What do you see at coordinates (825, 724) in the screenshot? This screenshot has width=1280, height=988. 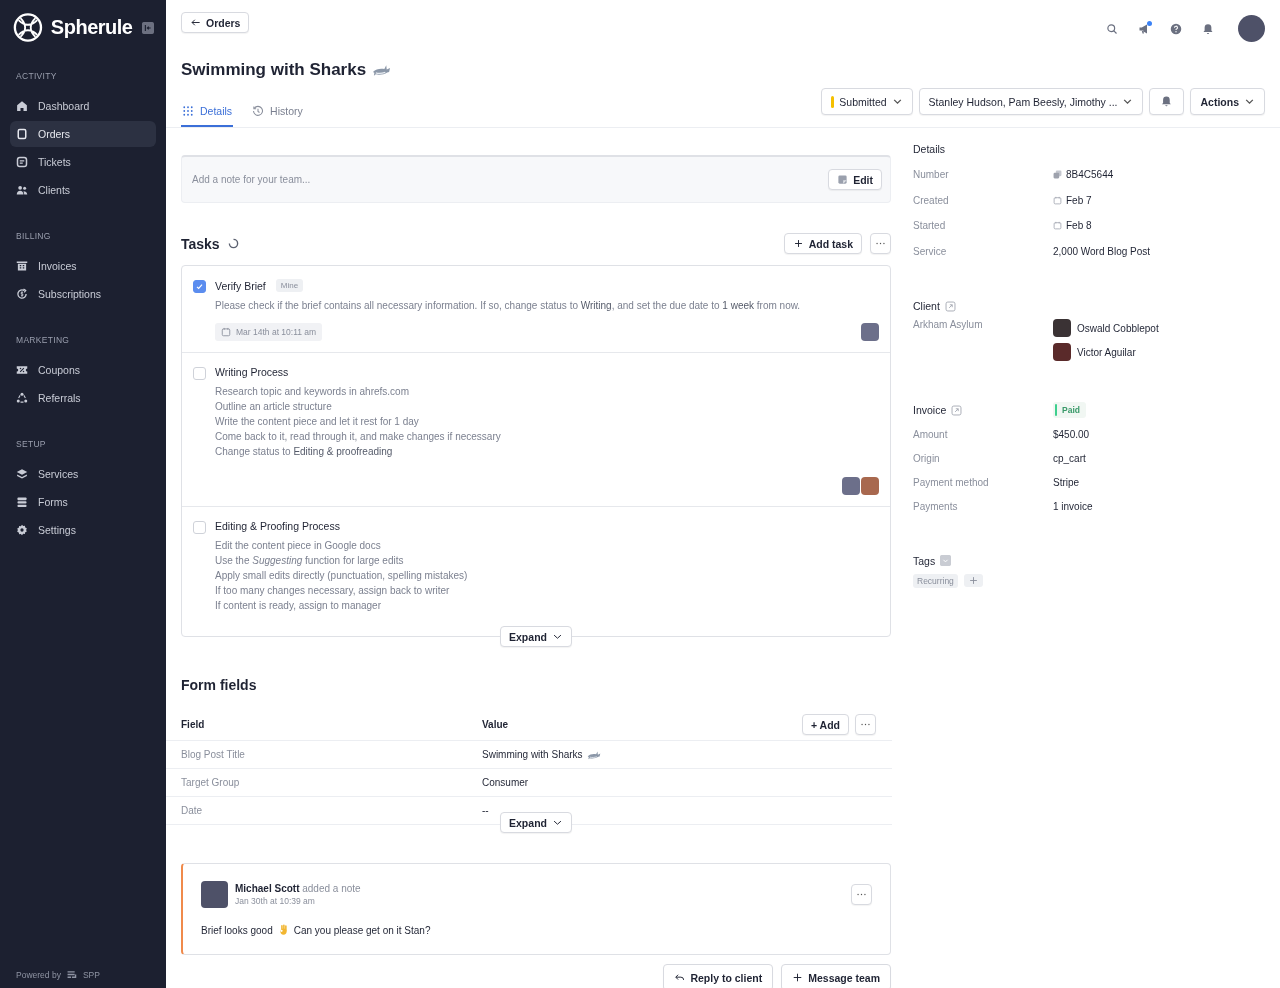 I see `add-field-button: + Add` at bounding box center [825, 724].